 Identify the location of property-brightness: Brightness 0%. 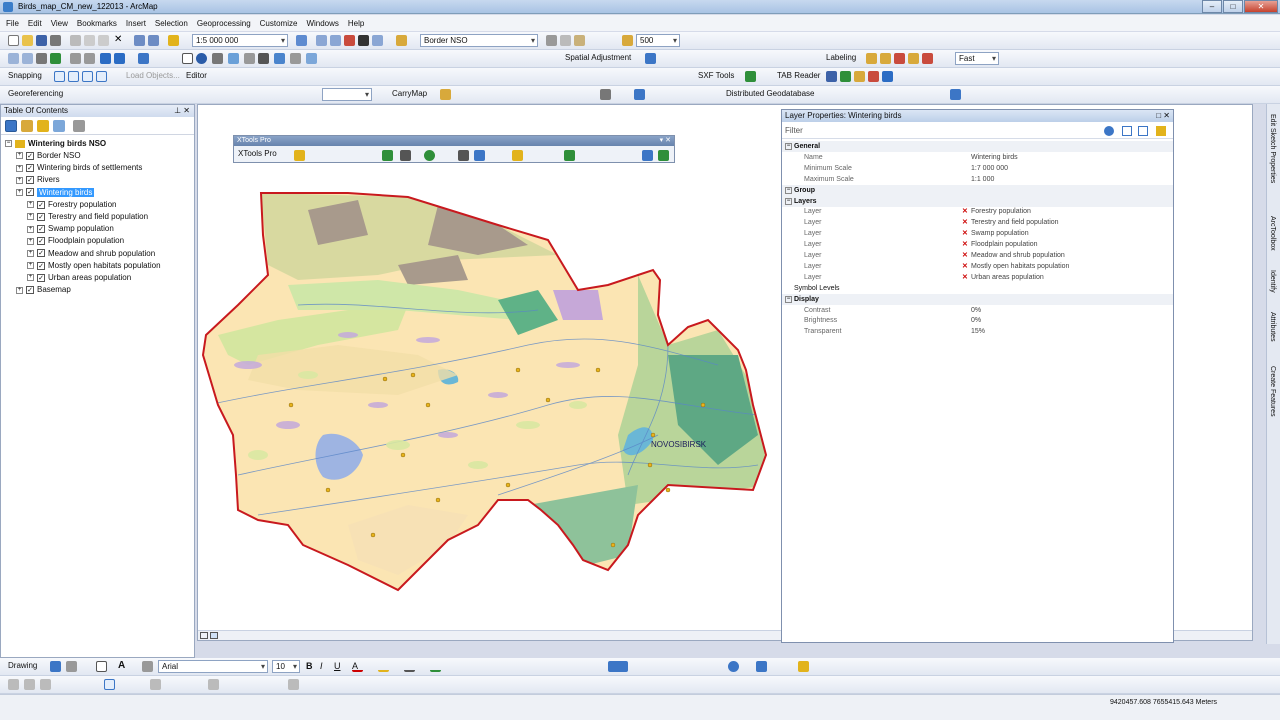
(977, 320).